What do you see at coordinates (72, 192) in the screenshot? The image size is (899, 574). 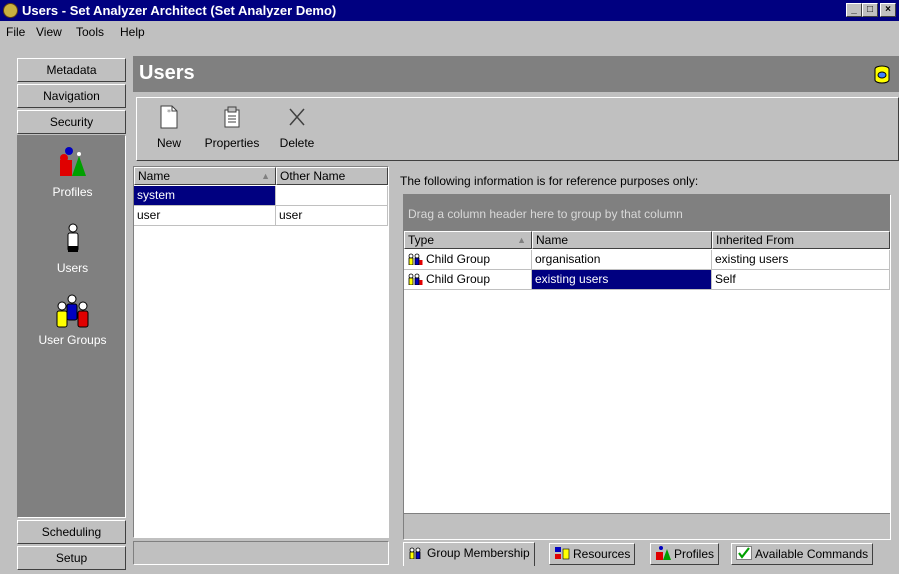 I see `nav-item-profiles-label: Profiles` at bounding box center [72, 192].